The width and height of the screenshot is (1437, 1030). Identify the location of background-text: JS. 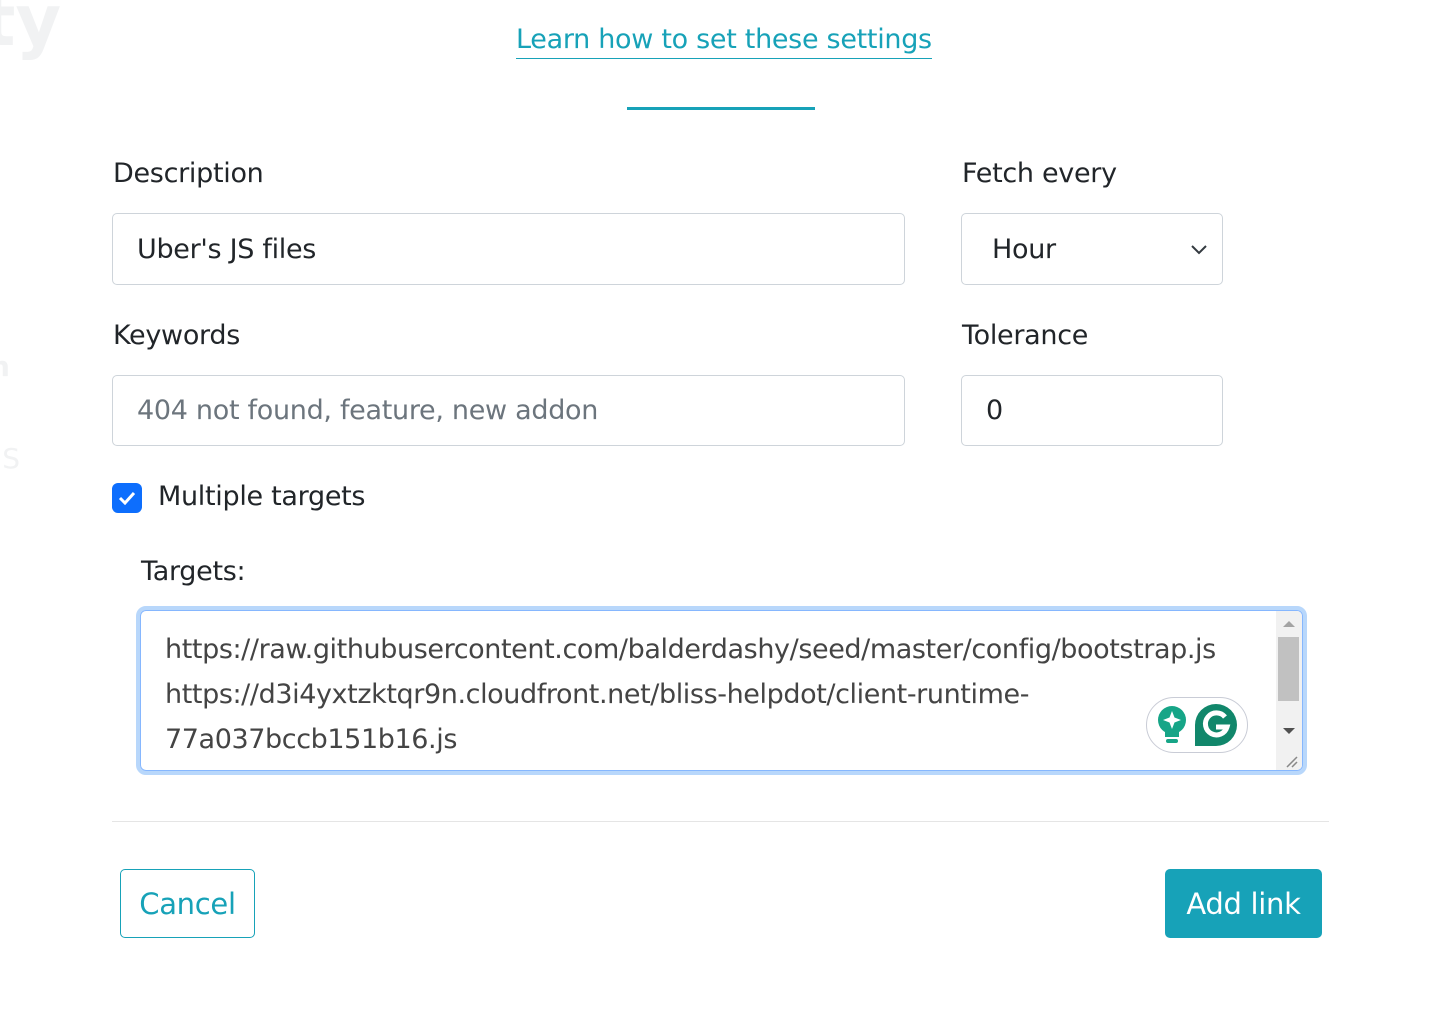
(10, 458).